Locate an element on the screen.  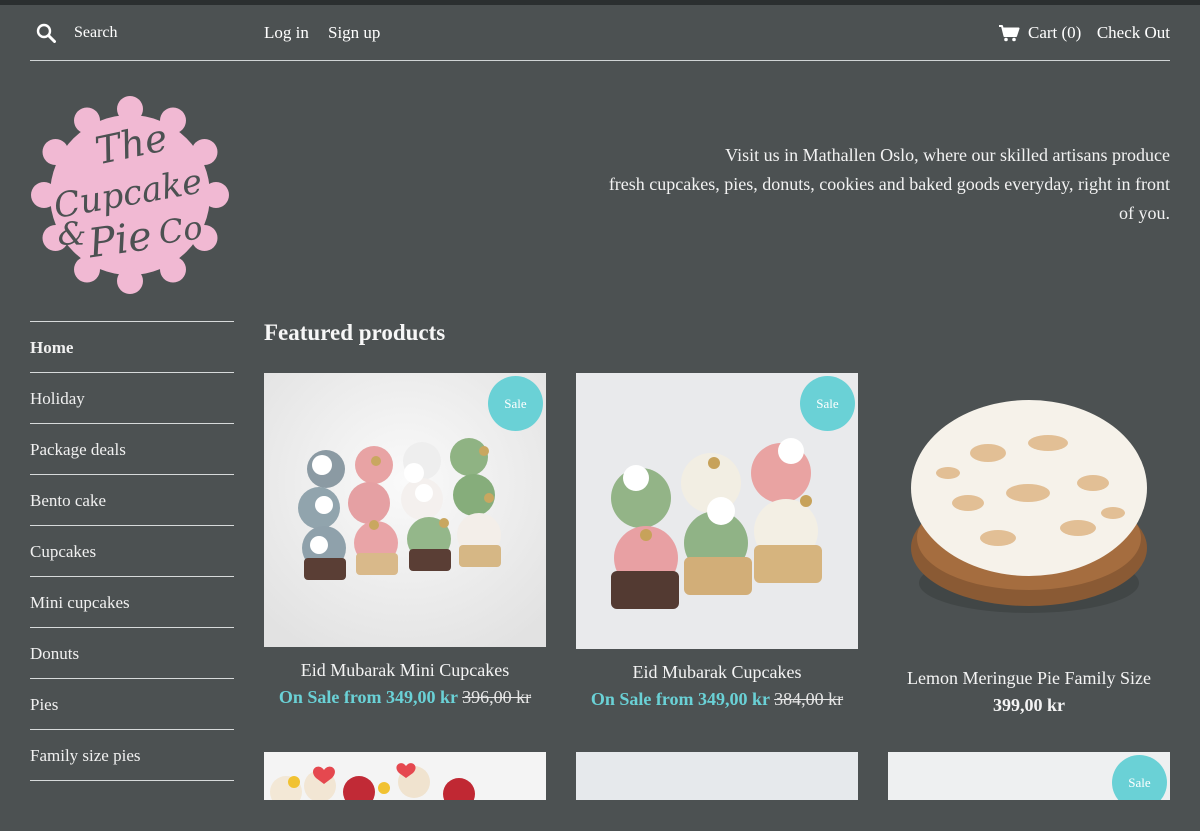
product-card: Sale is located at coordinates (1029, 776).